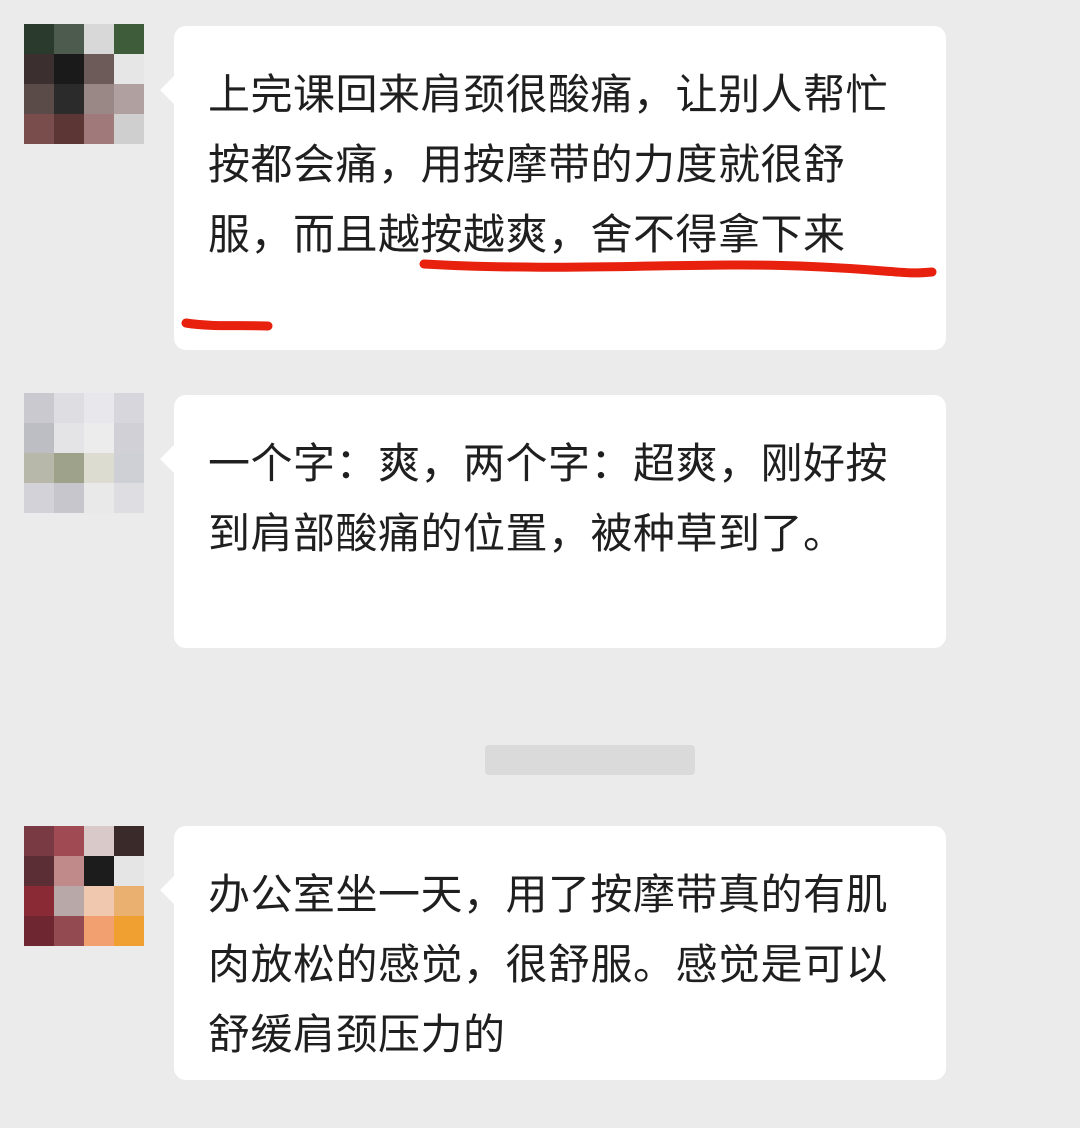  What do you see at coordinates (590, 730) in the screenshot?
I see `redacted-system-message` at bounding box center [590, 730].